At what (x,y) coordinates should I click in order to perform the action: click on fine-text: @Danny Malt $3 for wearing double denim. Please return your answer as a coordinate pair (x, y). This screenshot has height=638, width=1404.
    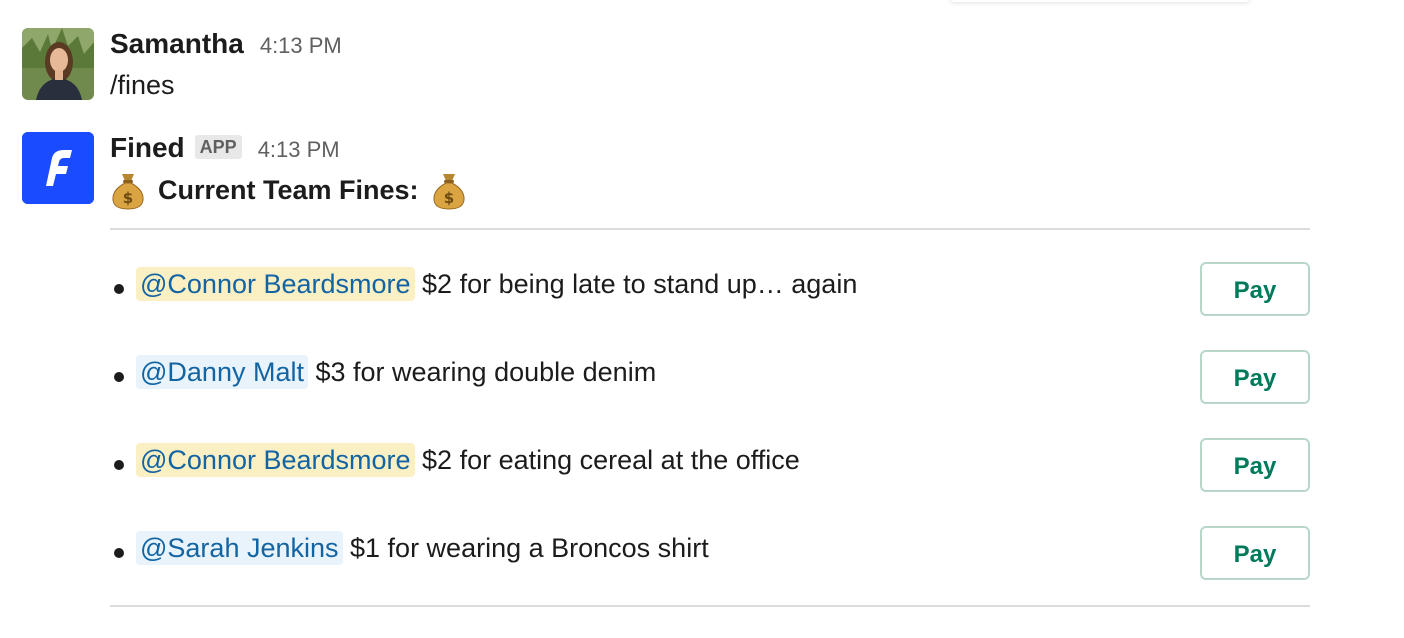
    Looking at the image, I should click on (396, 372).